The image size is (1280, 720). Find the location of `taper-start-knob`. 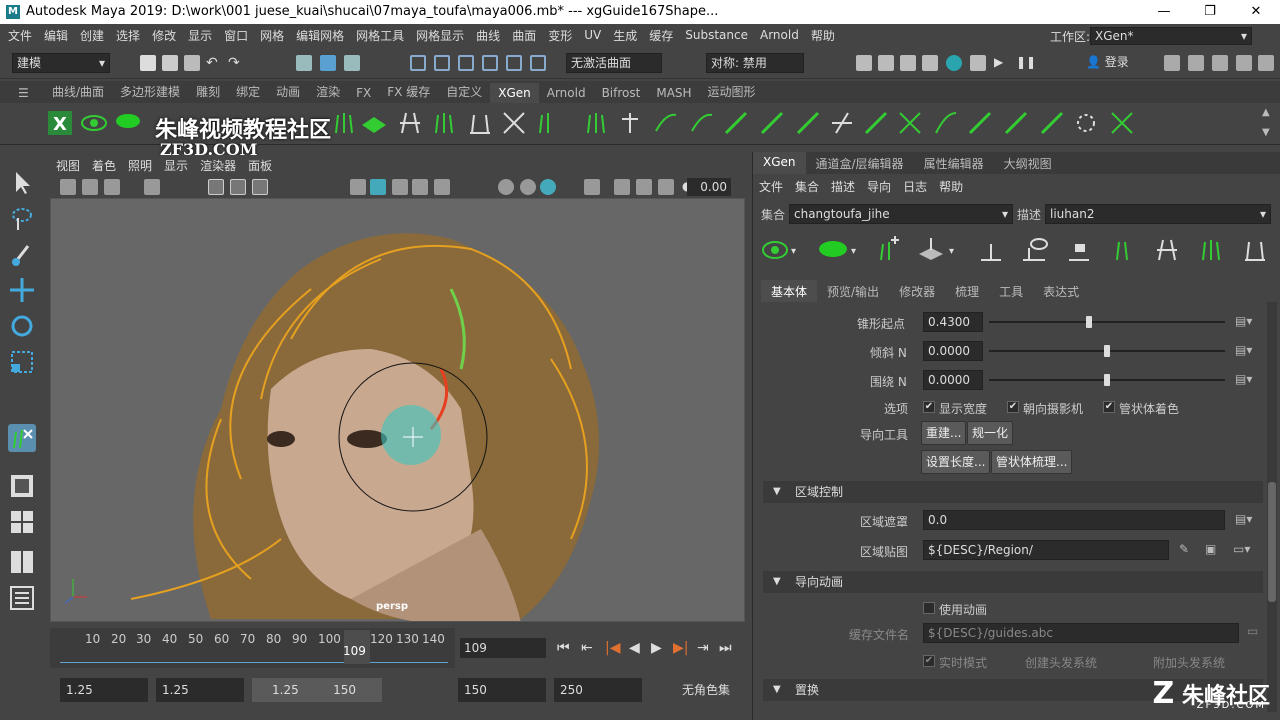

taper-start-knob is located at coordinates (1089, 322).